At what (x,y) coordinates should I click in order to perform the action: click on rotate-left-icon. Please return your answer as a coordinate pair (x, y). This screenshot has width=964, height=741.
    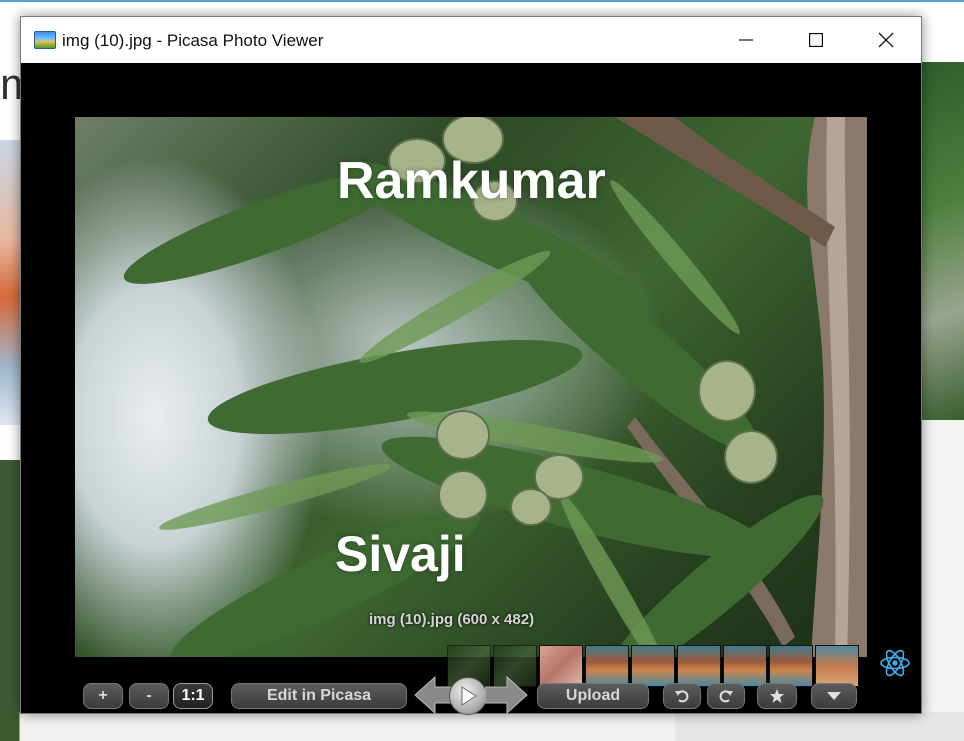
    Looking at the image, I should click on (682, 696).